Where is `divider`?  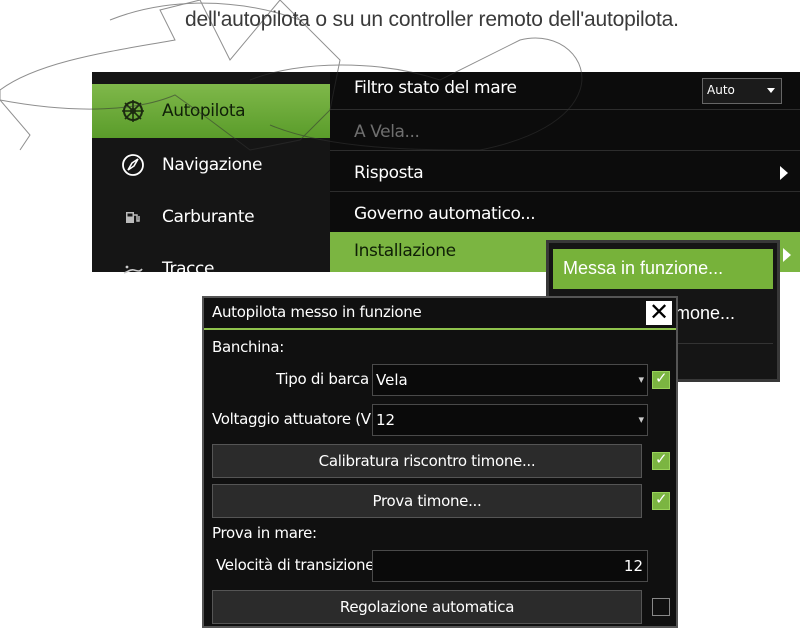 divider is located at coordinates (721, 343).